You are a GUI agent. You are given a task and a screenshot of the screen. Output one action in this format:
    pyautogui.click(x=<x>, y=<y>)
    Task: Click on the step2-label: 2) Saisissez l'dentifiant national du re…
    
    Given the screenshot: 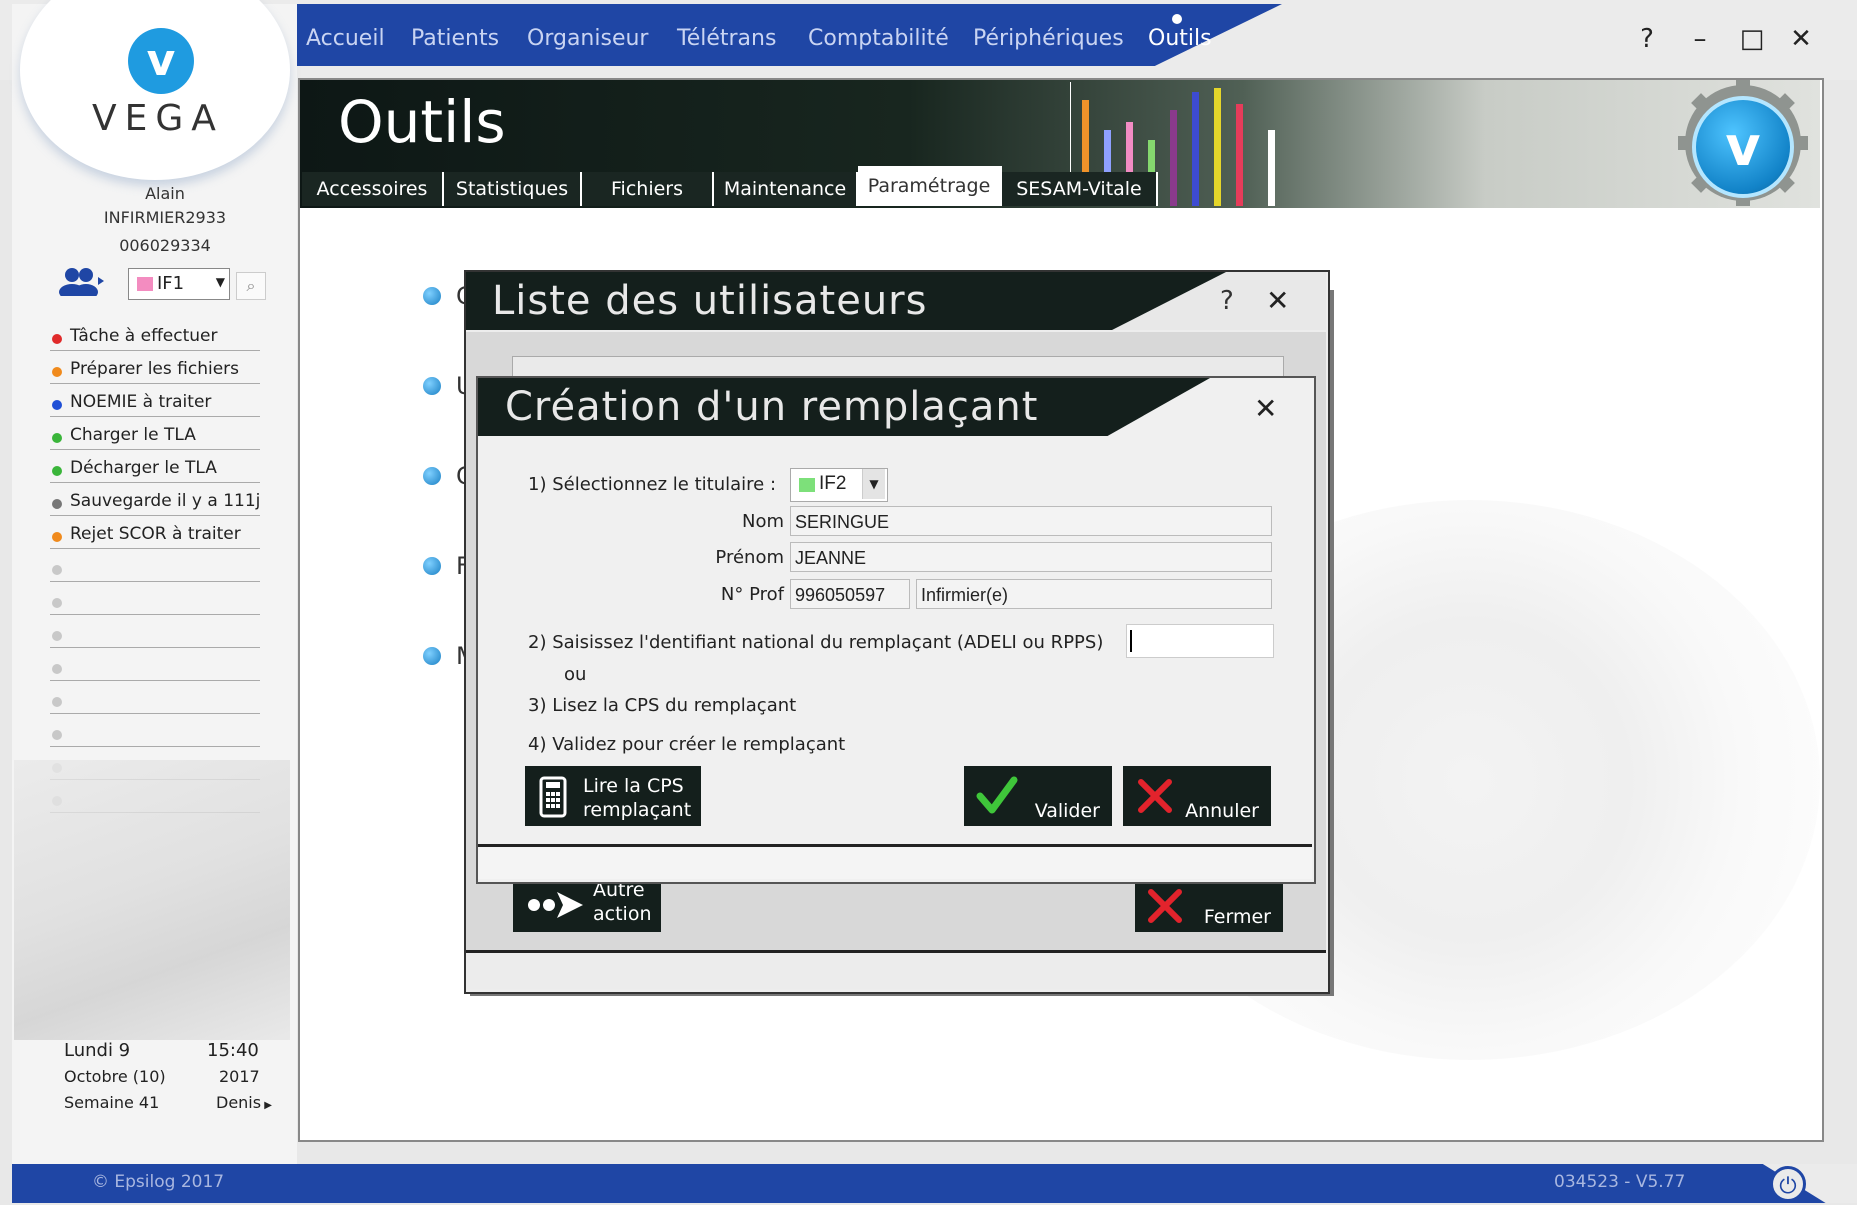 What is the action you would take?
    pyautogui.click(x=816, y=642)
    